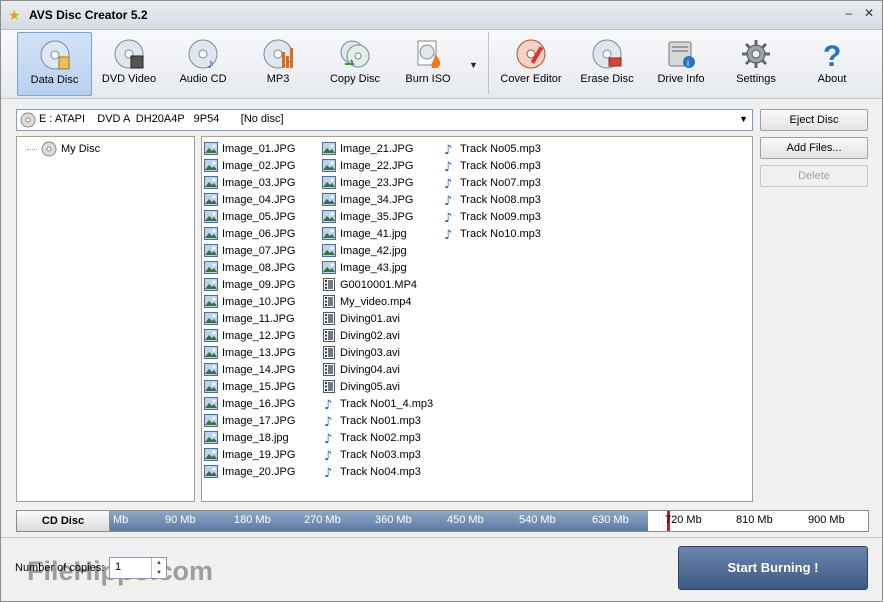 The image size is (883, 602). Describe the element at coordinates (249, 199) in the screenshot. I see `file-item: Image_04.JPG` at that location.